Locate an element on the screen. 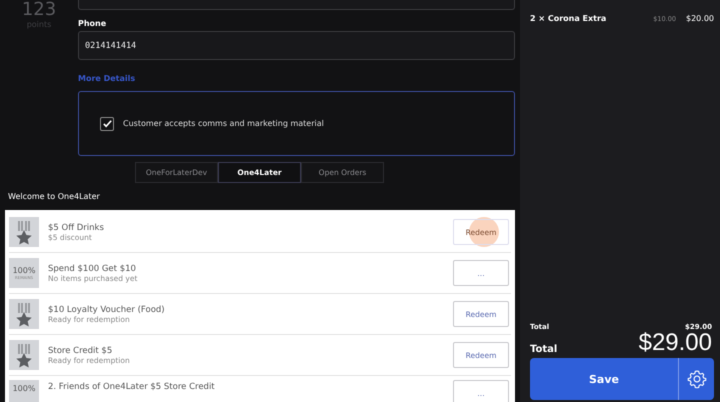 The width and height of the screenshot is (720, 402). input-field is located at coordinates (296, 5).